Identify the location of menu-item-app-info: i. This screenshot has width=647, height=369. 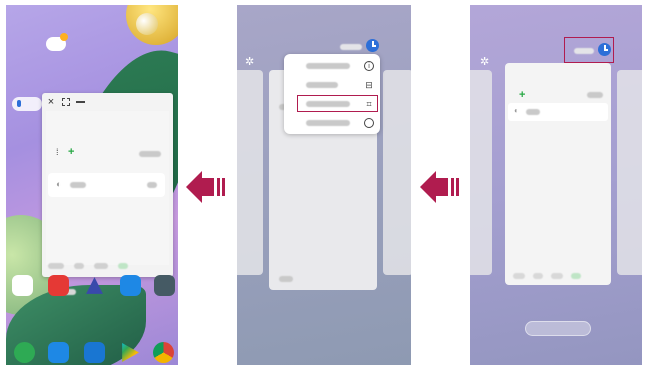
(332, 66).